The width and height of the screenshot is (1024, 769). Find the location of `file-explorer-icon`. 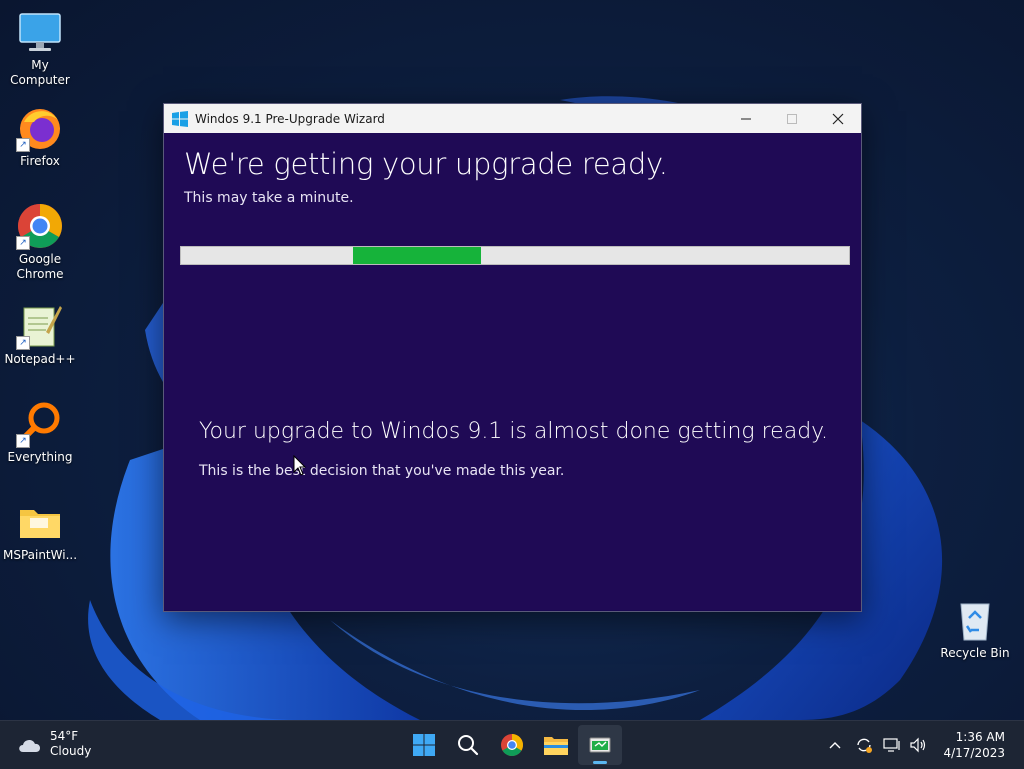

file-explorer-icon is located at coordinates (556, 746).